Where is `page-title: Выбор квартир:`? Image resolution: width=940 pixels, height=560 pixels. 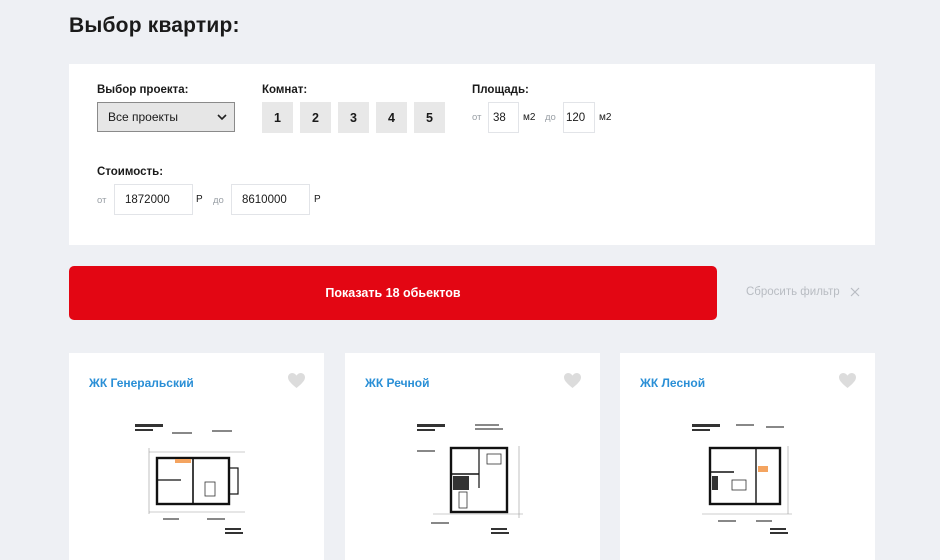 page-title: Выбор квартир: is located at coordinates (154, 25).